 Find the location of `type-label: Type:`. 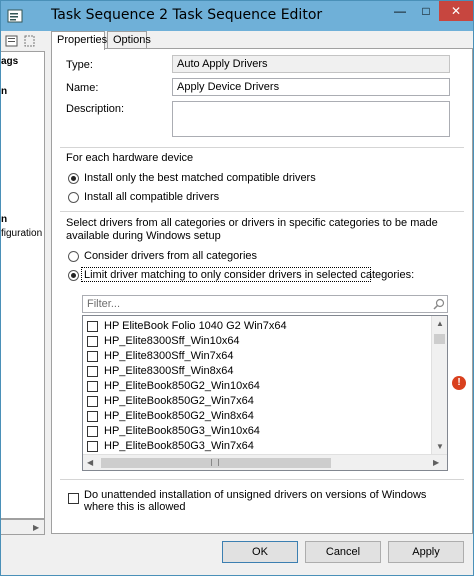

type-label: Type: is located at coordinates (79, 65).